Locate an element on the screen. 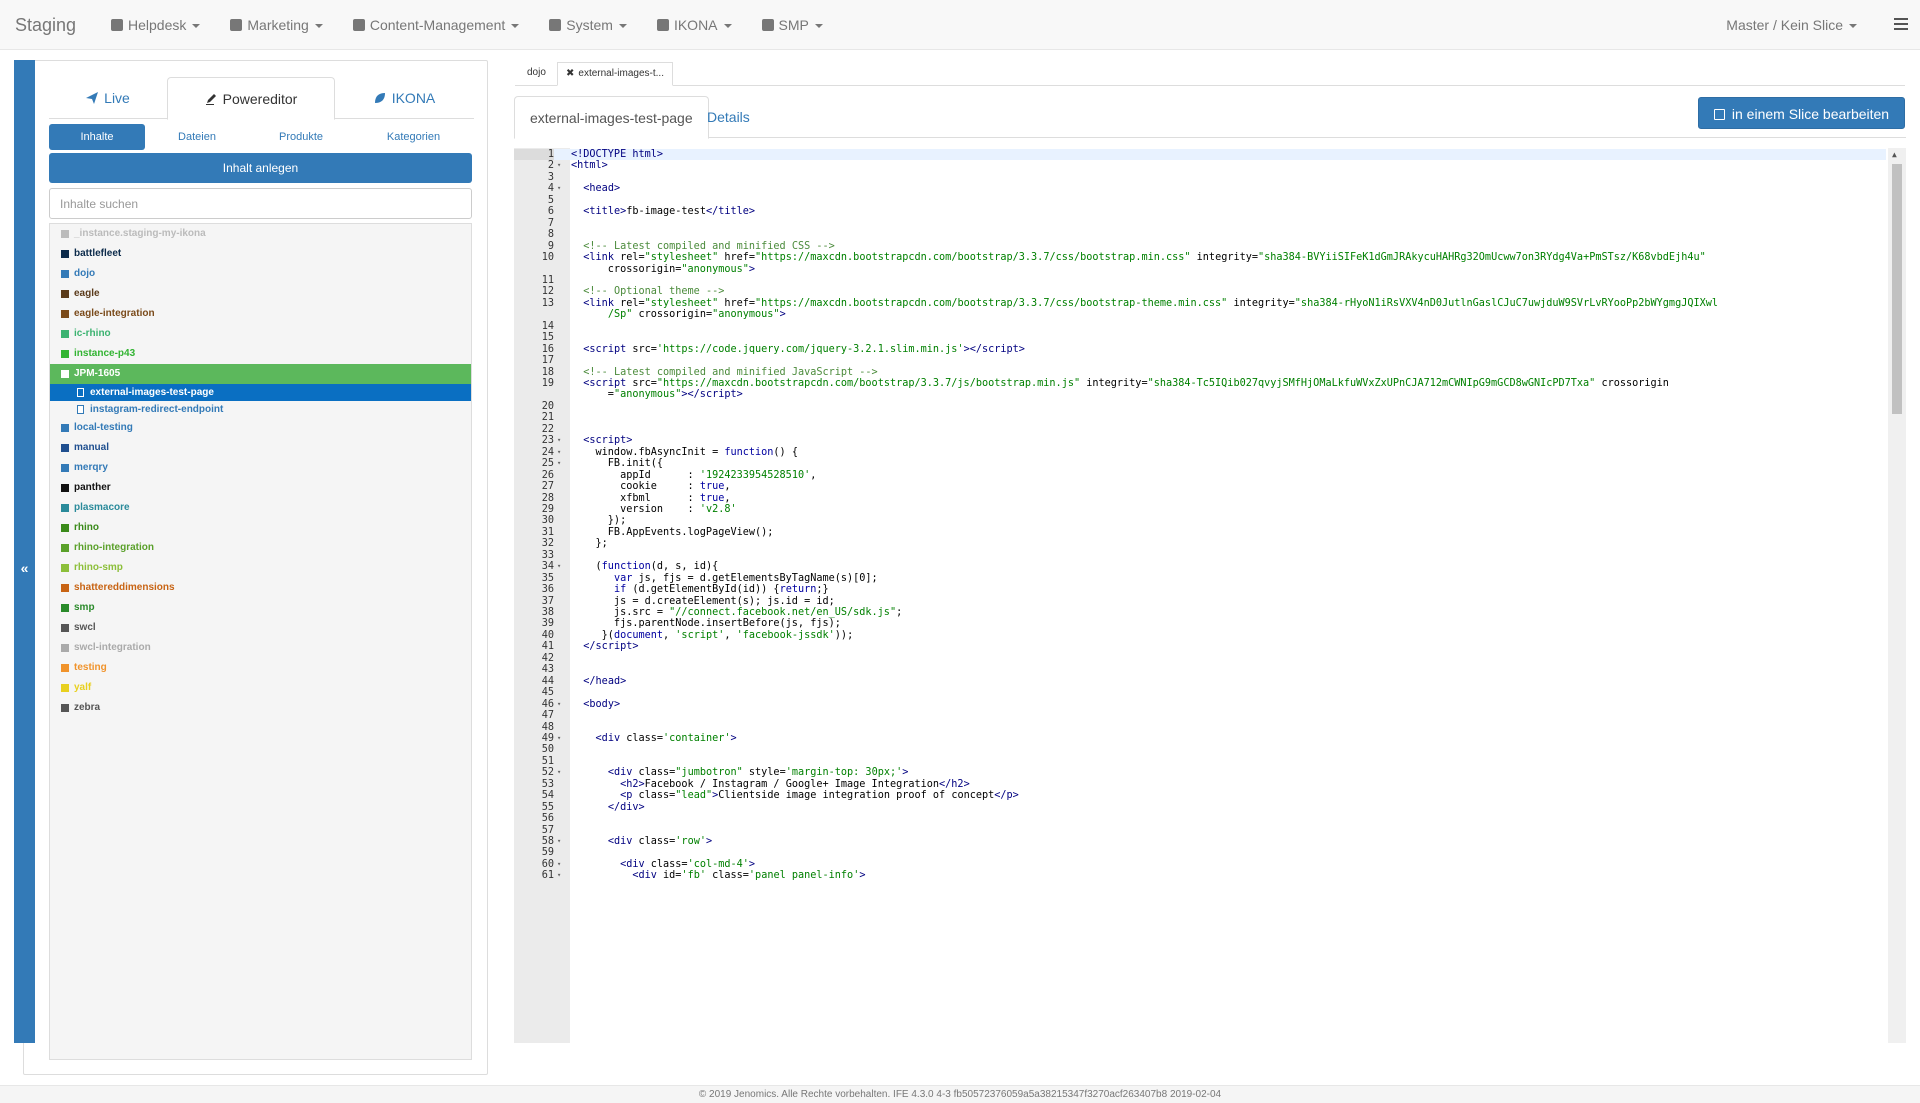  tab-details: Details is located at coordinates (728, 117).